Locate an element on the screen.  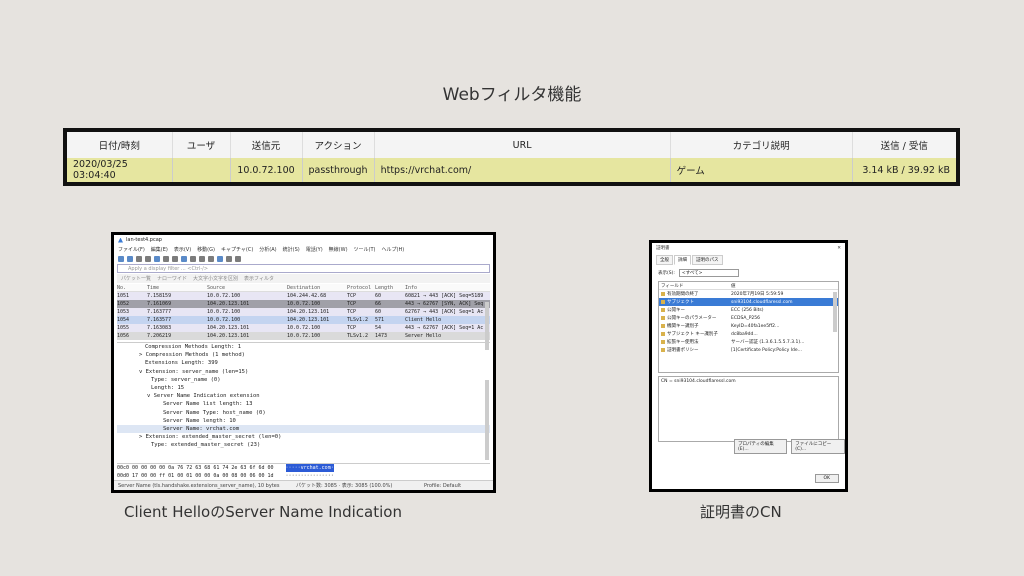
zoom-in-icon is located at coordinates (229, 259).